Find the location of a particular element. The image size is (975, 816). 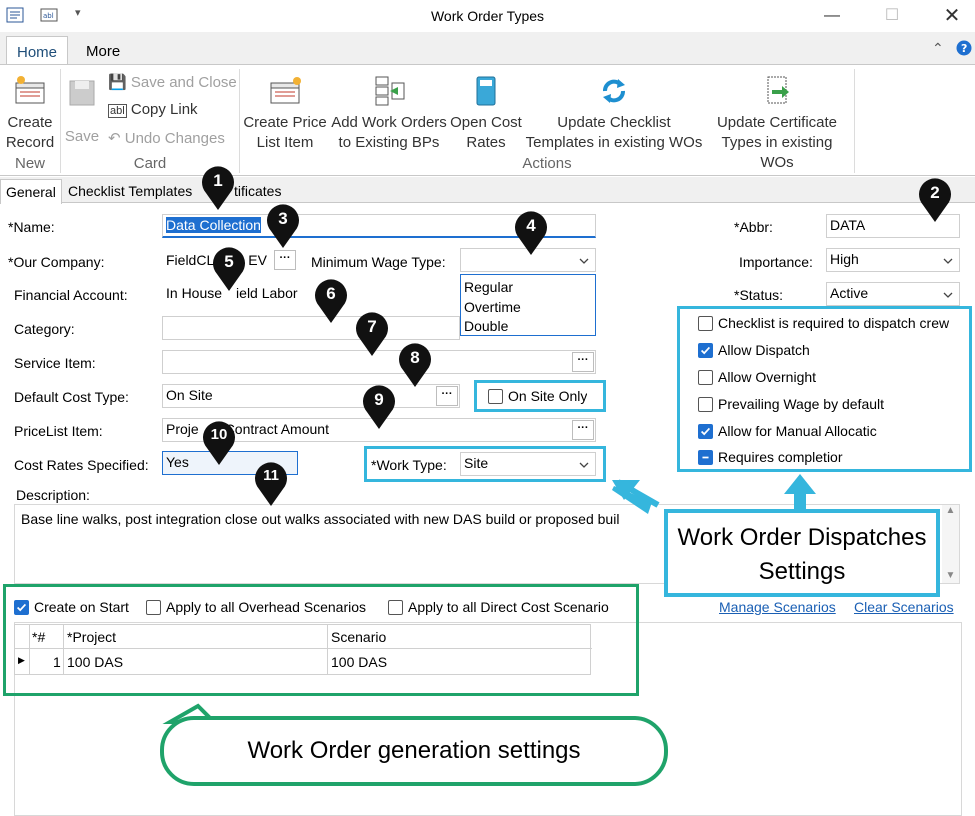

default-cost-type-lookup-button: ··· is located at coordinates (447, 396).